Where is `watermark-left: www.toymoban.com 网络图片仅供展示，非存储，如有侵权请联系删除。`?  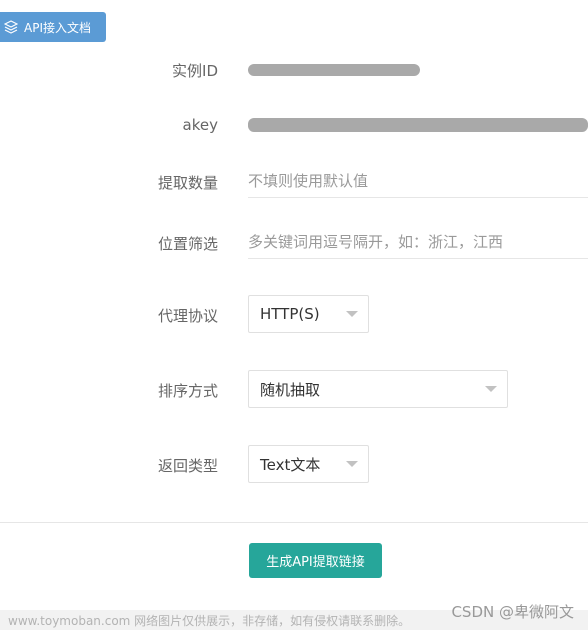 watermark-left: www.toymoban.com 网络图片仅供展示，非存储，如有侵权请联系删除。 is located at coordinates (209, 621).